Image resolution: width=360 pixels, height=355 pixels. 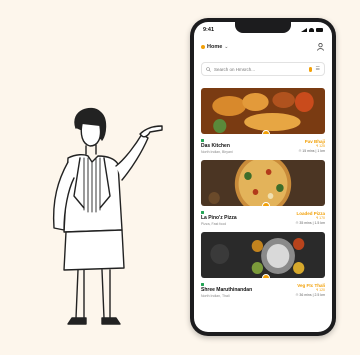 I want to click on status-icons, so click(x=312, y=30).